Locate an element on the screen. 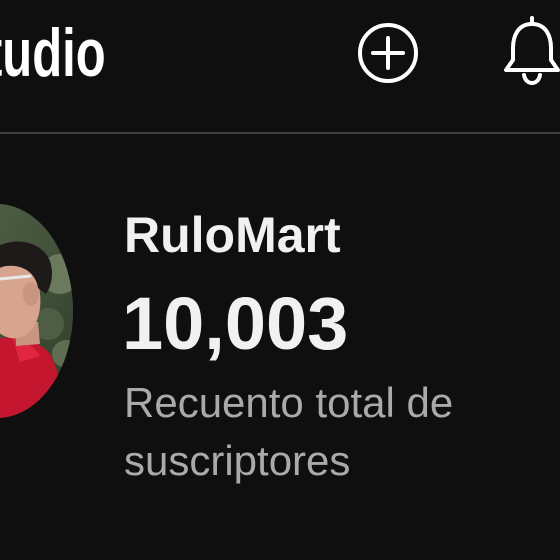 The width and height of the screenshot is (560, 560). notifications-button is located at coordinates (530, 50).